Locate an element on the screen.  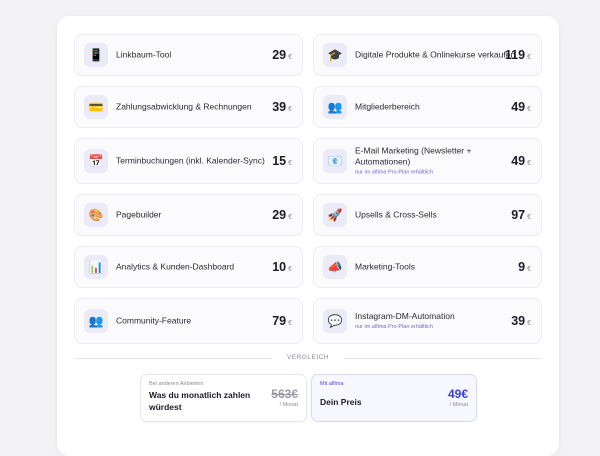
members-icon: 👥 is located at coordinates (335, 107).